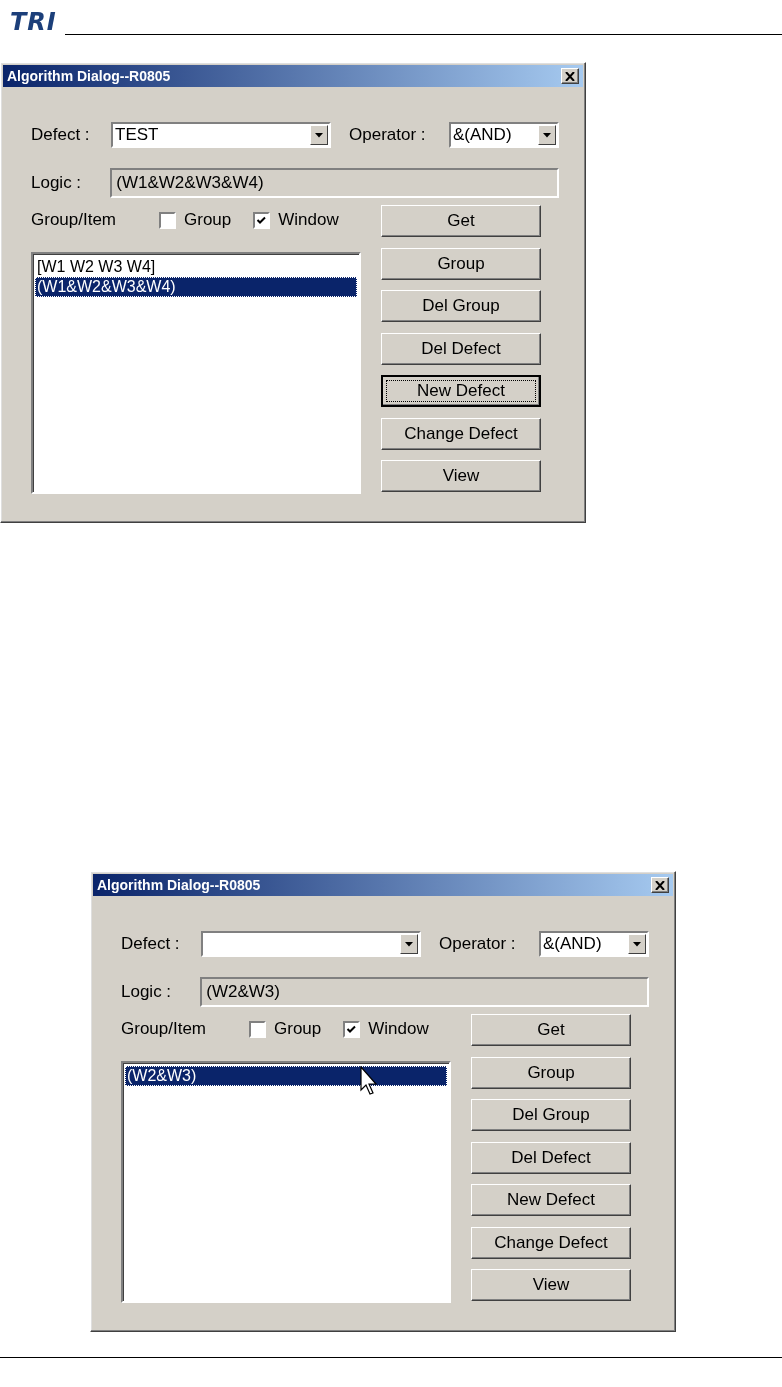 The width and height of the screenshot is (782, 1387). What do you see at coordinates (286, 1076) in the screenshot?
I see `list-item: (W2&W3)` at bounding box center [286, 1076].